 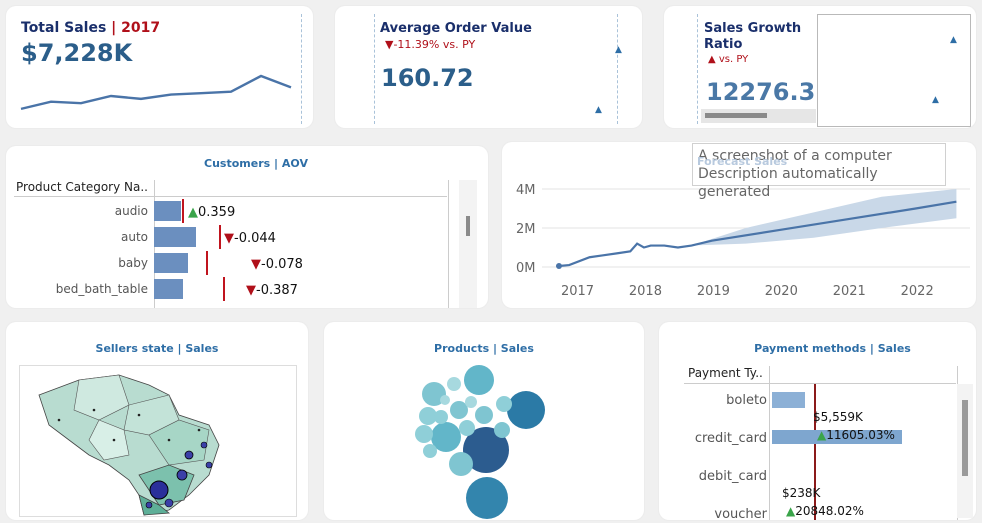 I want to click on kpi-aov-title: Average Order Value, so click(x=456, y=28).